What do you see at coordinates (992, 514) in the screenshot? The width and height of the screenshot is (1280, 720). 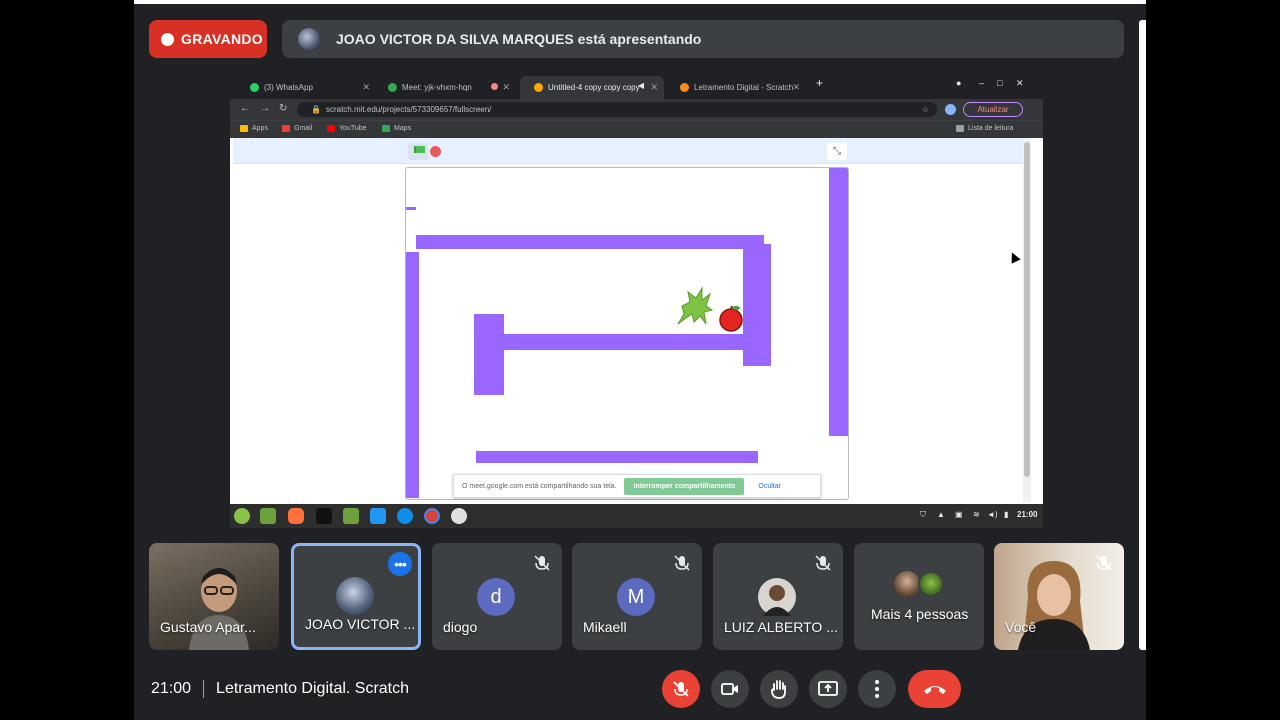 I see `volume-icon: ◄)` at bounding box center [992, 514].